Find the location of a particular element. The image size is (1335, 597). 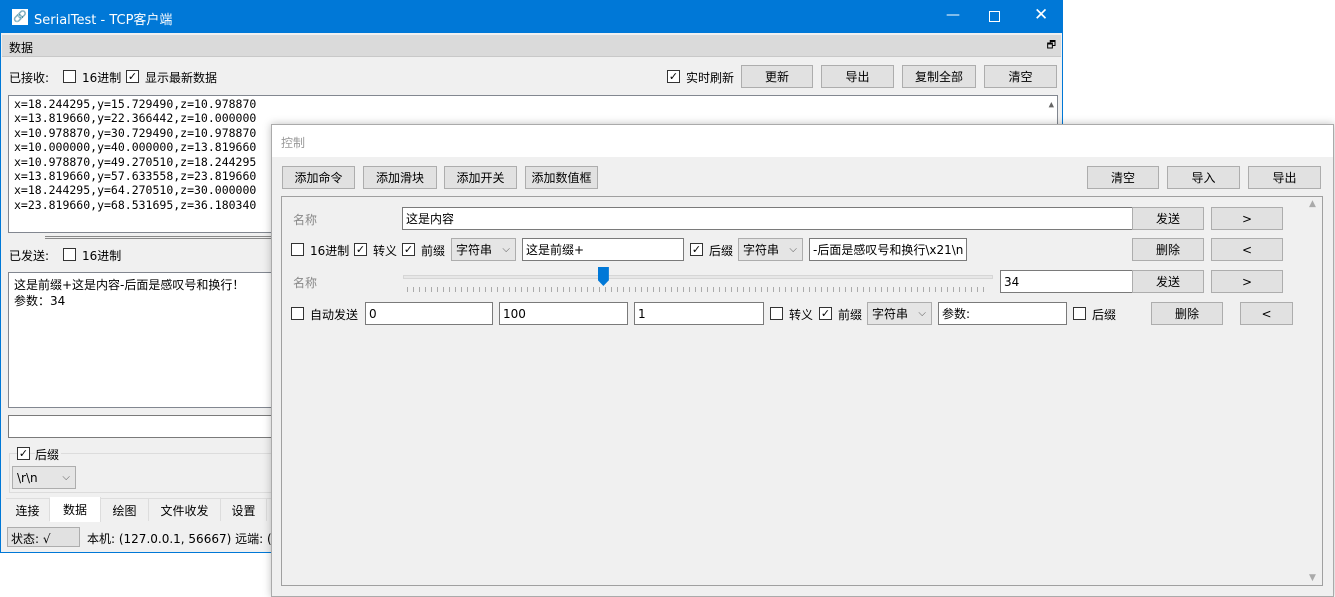

command-suffix-label: 后缀 is located at coordinates (721, 251).